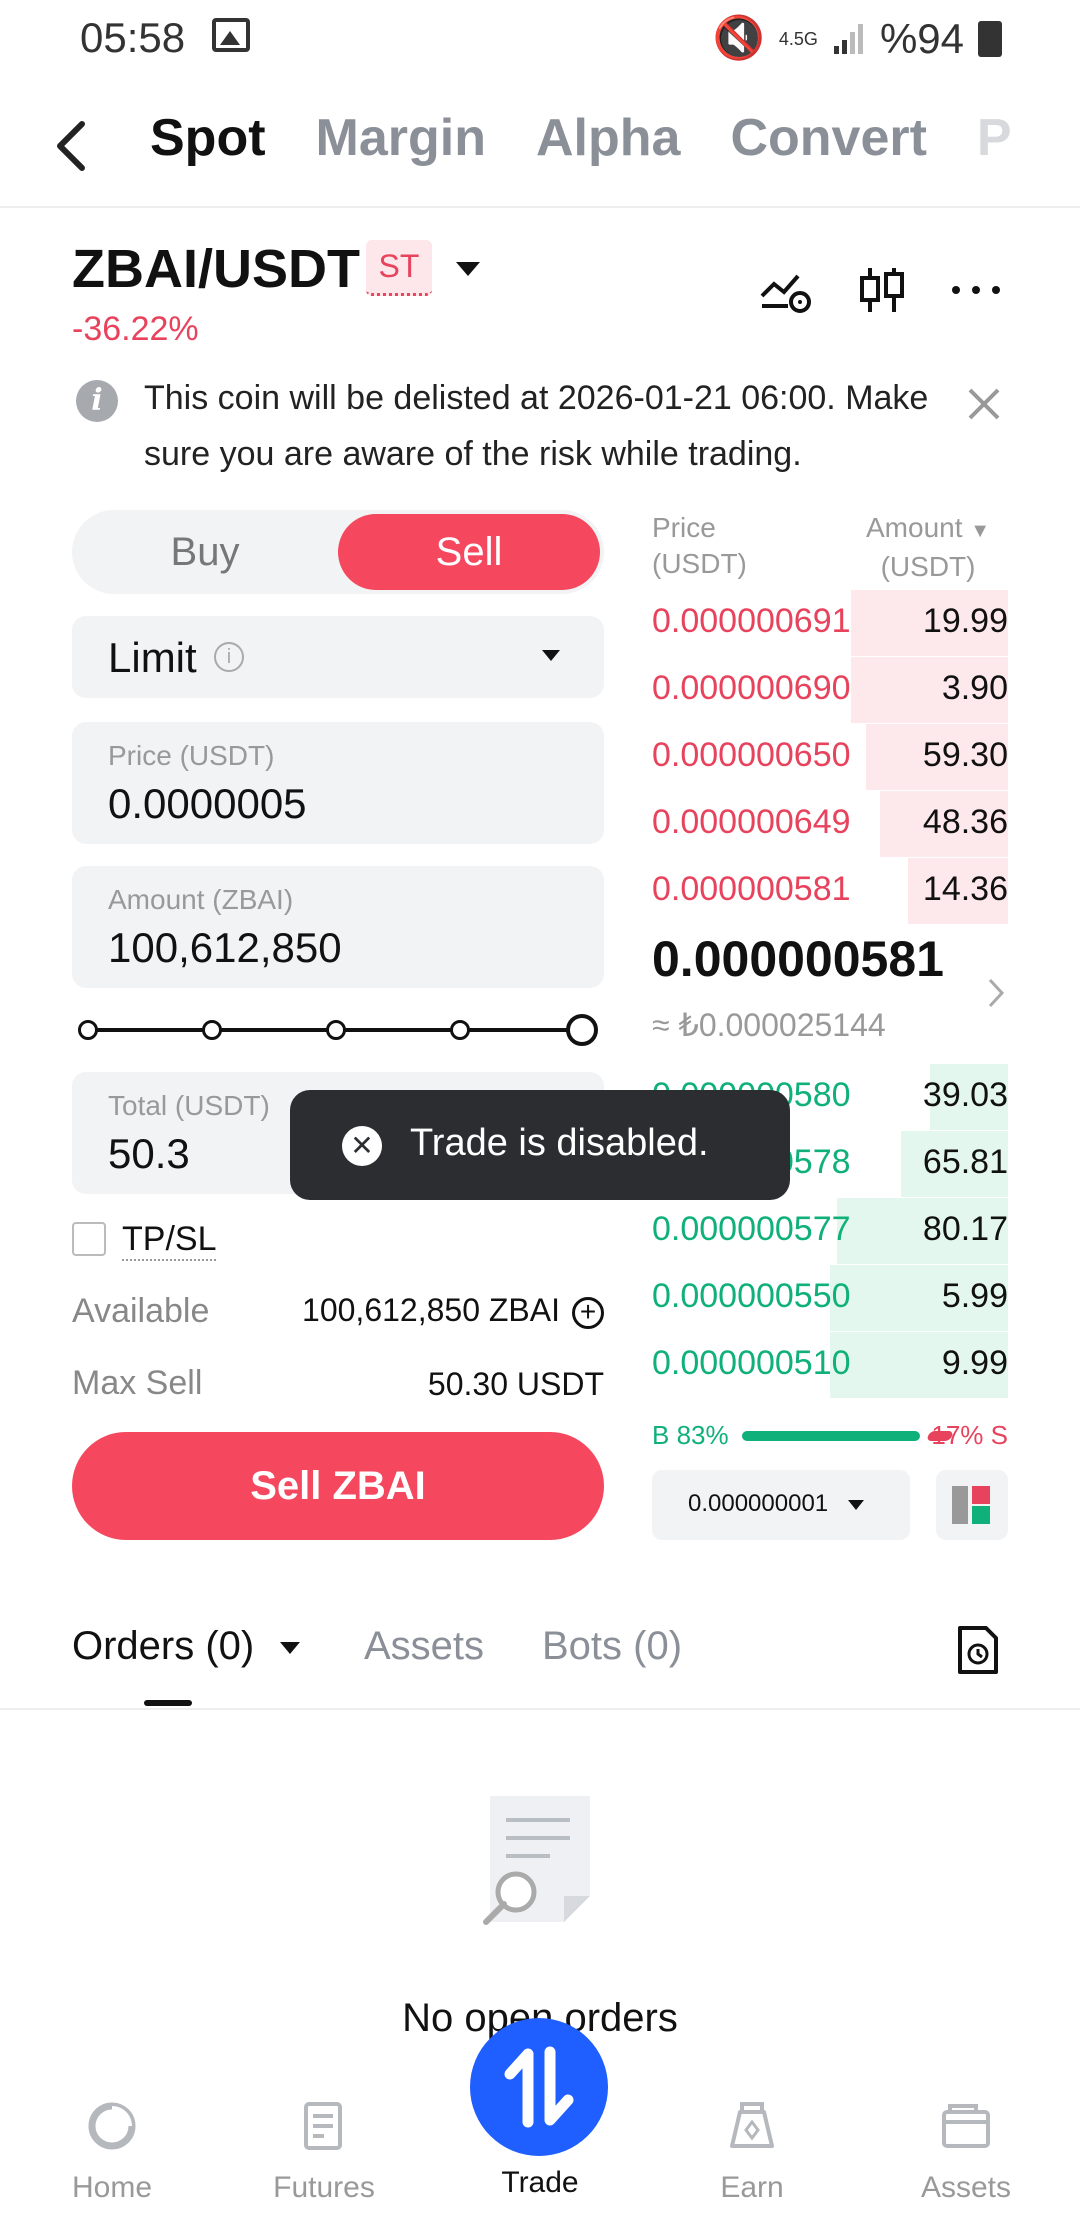  What do you see at coordinates (399, 268) in the screenshot?
I see `st-badge: ST` at bounding box center [399, 268].